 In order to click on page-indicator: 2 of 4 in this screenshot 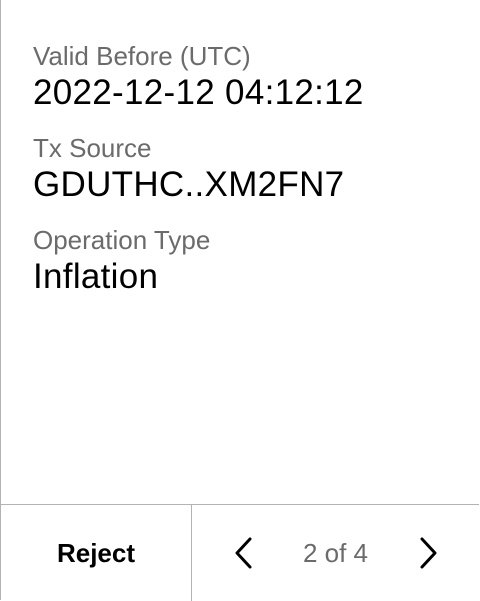, I will do `click(335, 552)`.